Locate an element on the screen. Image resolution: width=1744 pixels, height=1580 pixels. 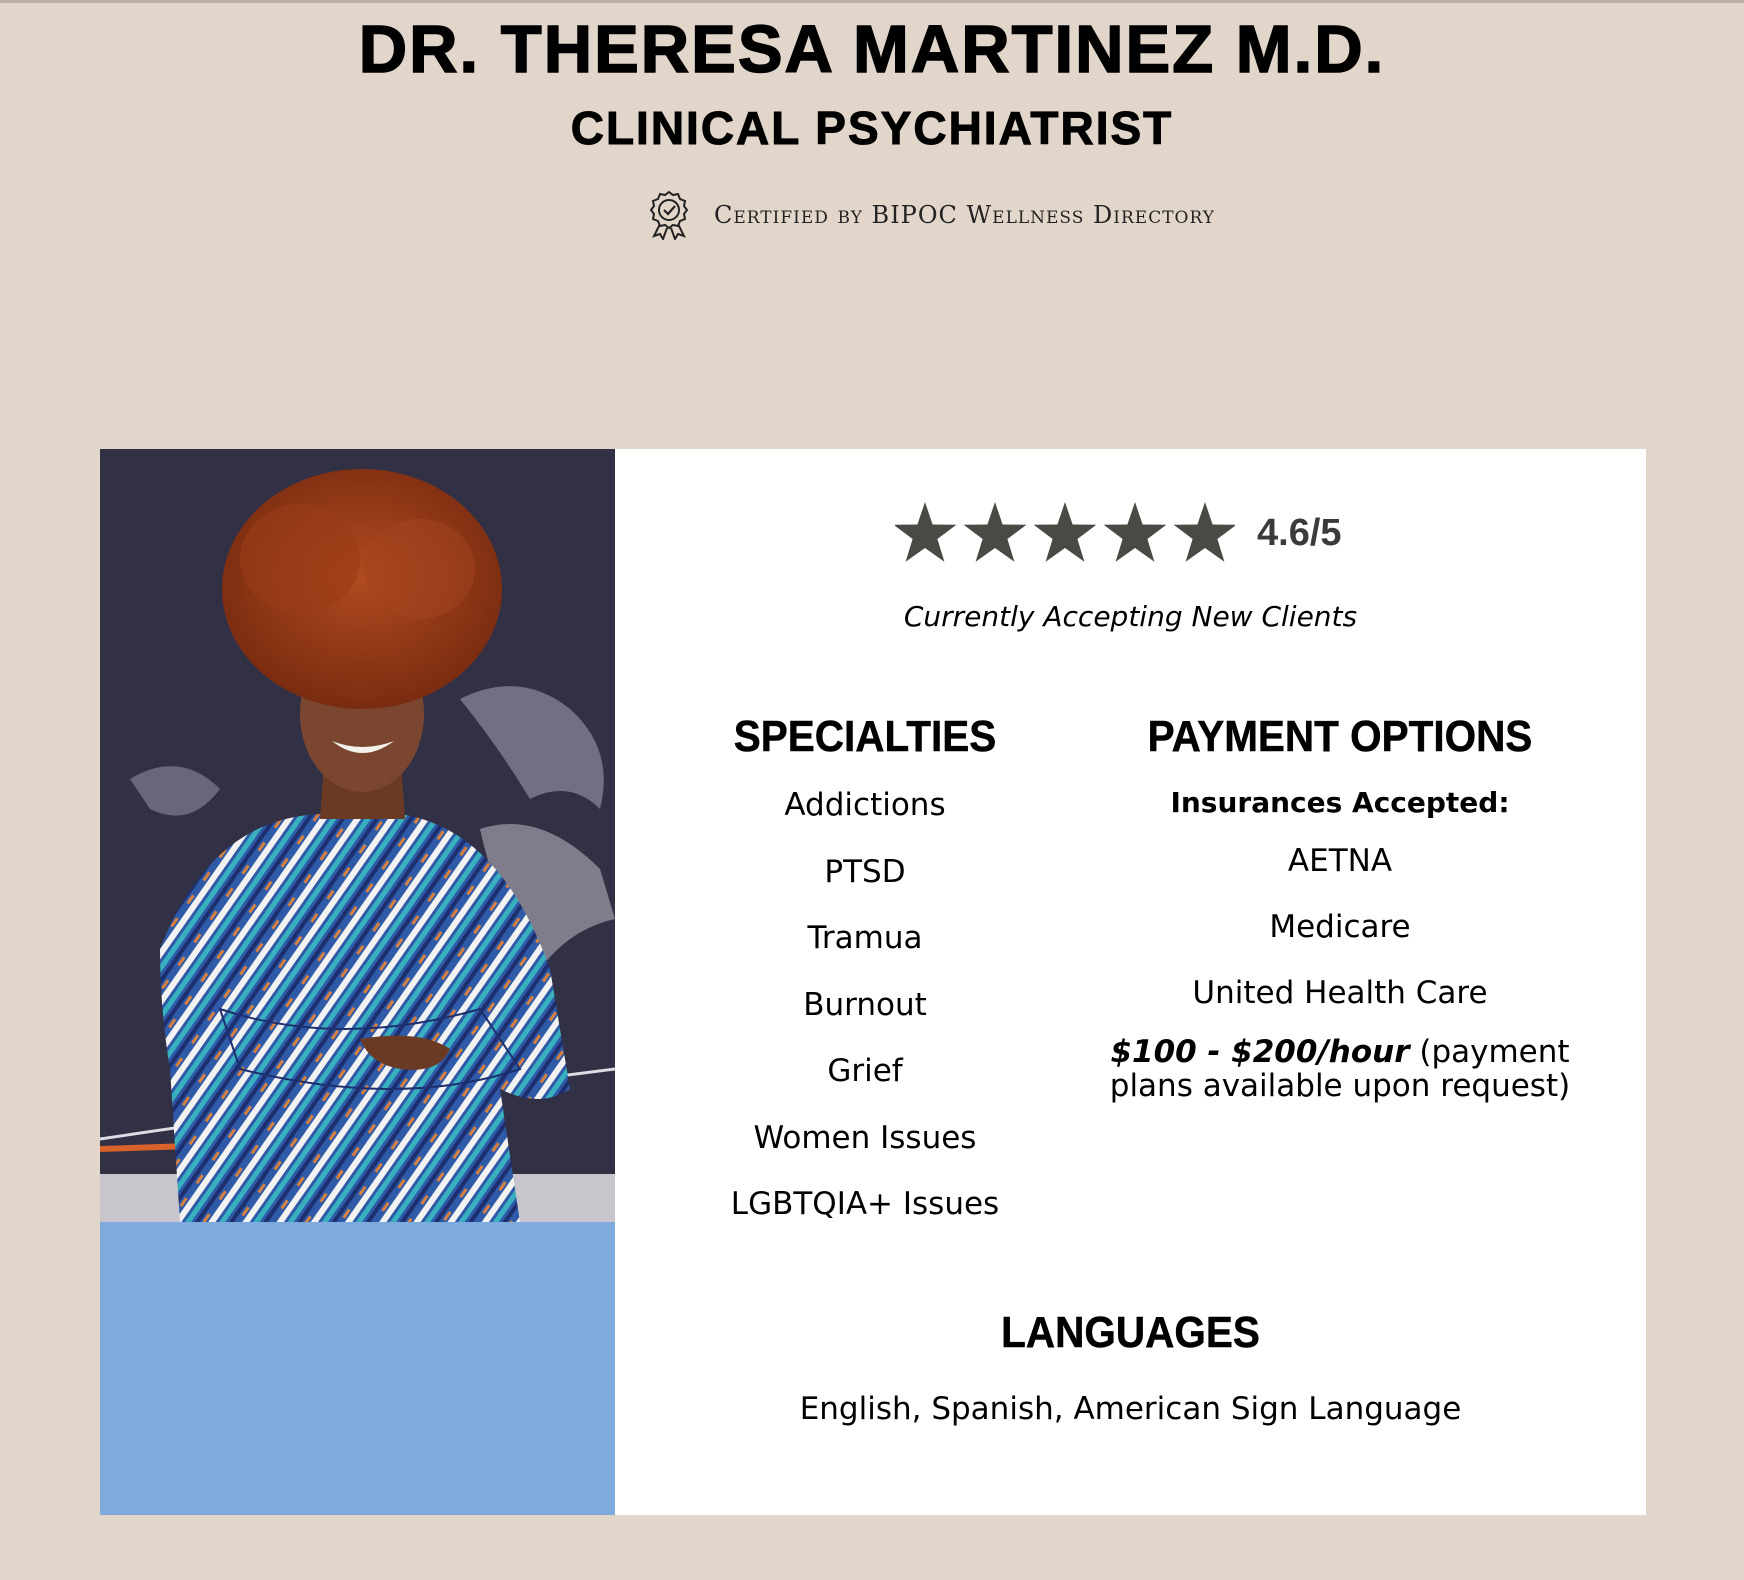
star-rating is located at coordinates (1065, 532).